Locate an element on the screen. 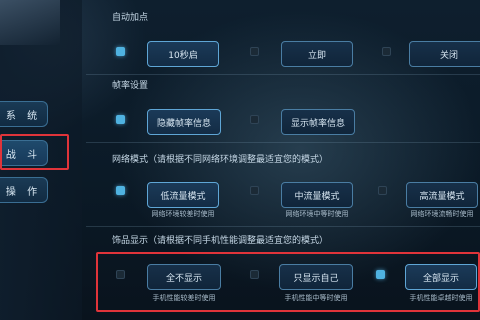  section-title-framerate: 帧率设置 is located at coordinates (130, 86).